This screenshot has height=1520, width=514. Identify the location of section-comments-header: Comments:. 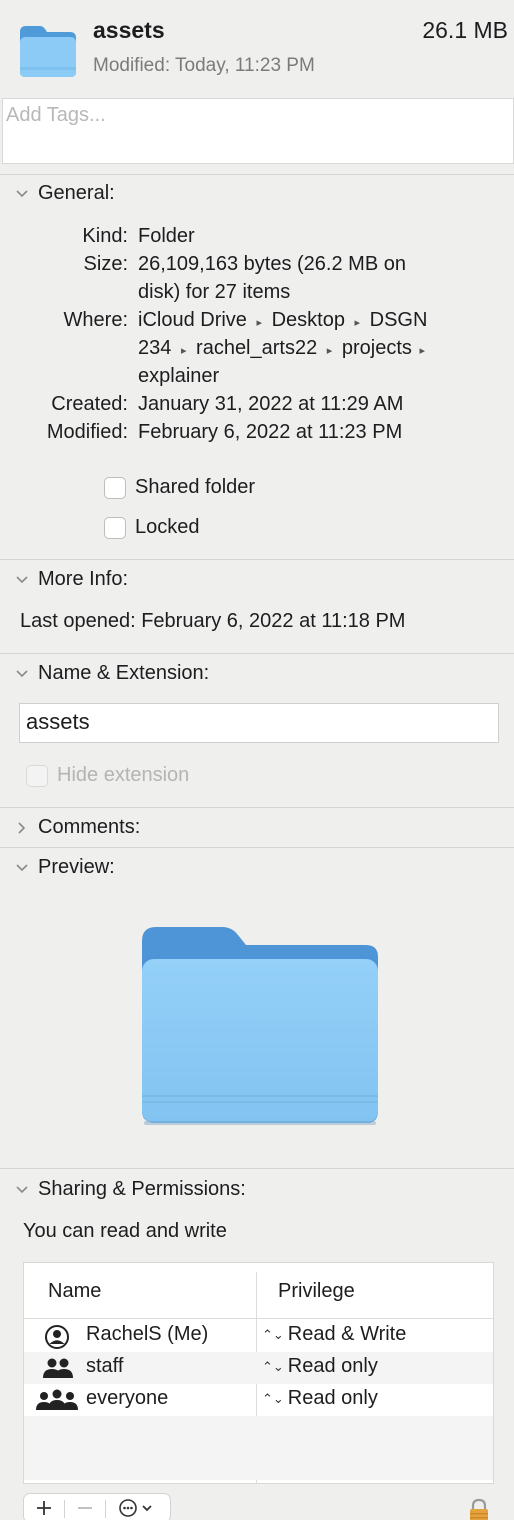
(76, 827).